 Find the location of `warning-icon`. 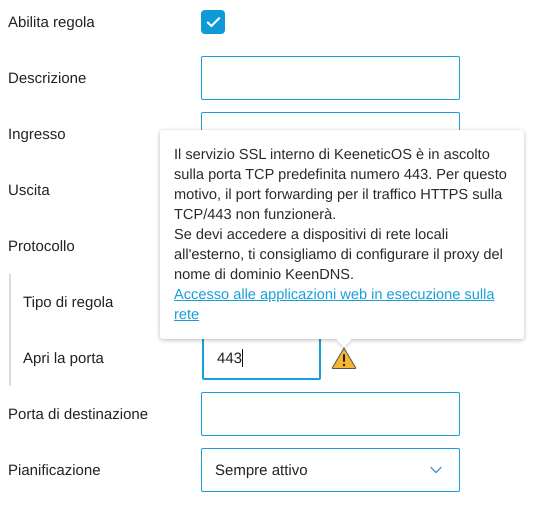

warning-icon is located at coordinates (344, 358).